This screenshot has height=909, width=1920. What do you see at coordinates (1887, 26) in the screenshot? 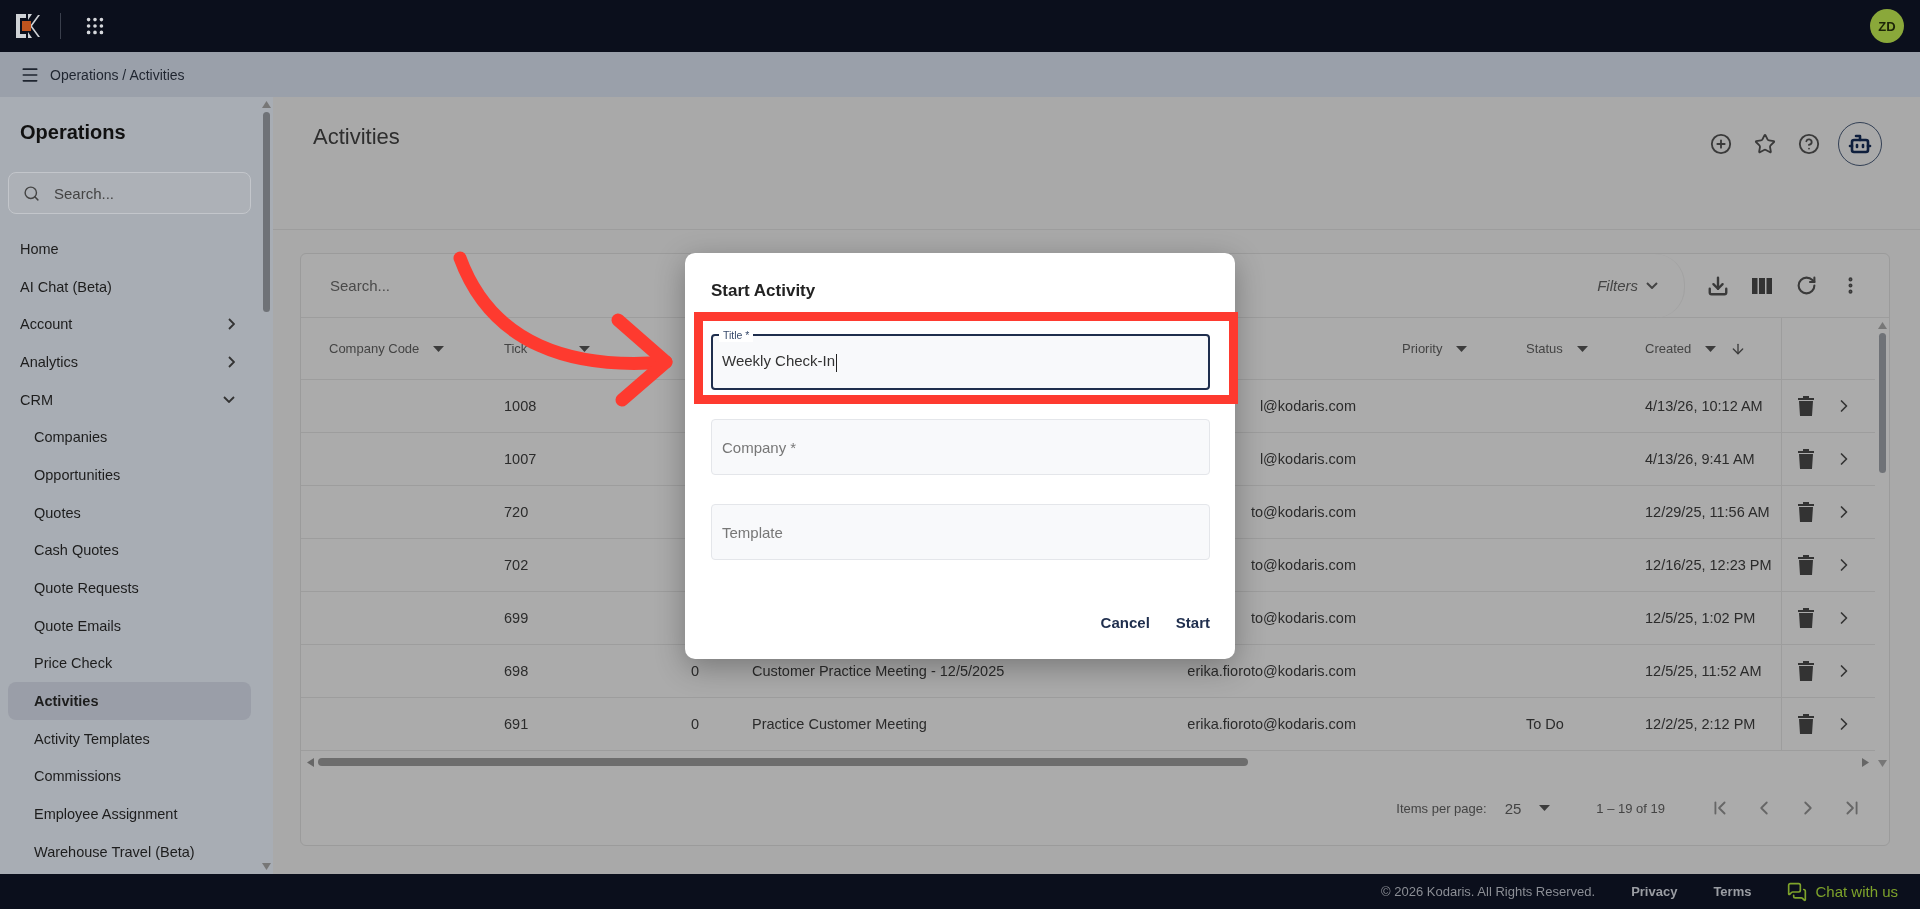
I see `user-avatar: ZD` at bounding box center [1887, 26].